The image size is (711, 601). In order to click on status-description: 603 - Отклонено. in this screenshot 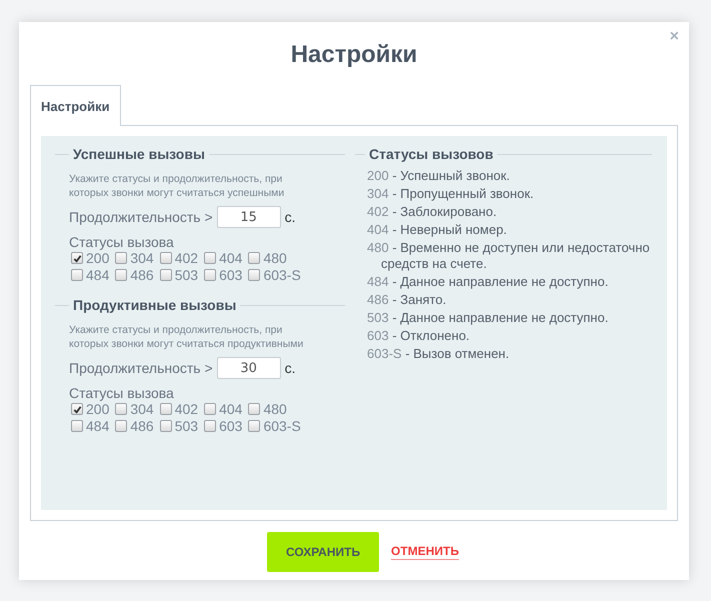, I will do `click(419, 336)`.